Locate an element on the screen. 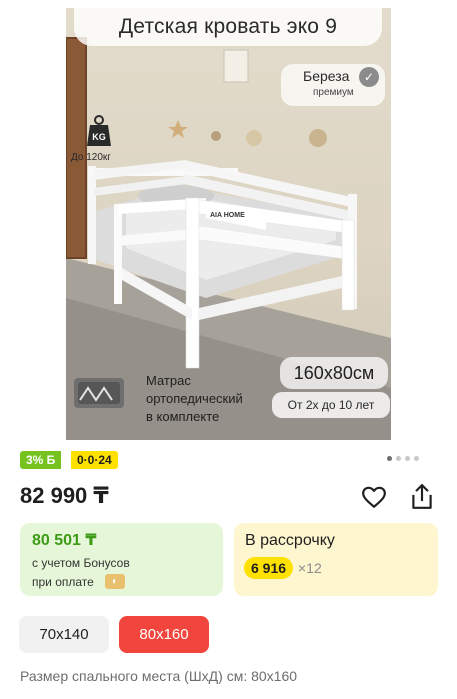 Image resolution: width=457 pixels, height=699 pixels. age-range-label: От 2х до 10 лет is located at coordinates (331, 405).